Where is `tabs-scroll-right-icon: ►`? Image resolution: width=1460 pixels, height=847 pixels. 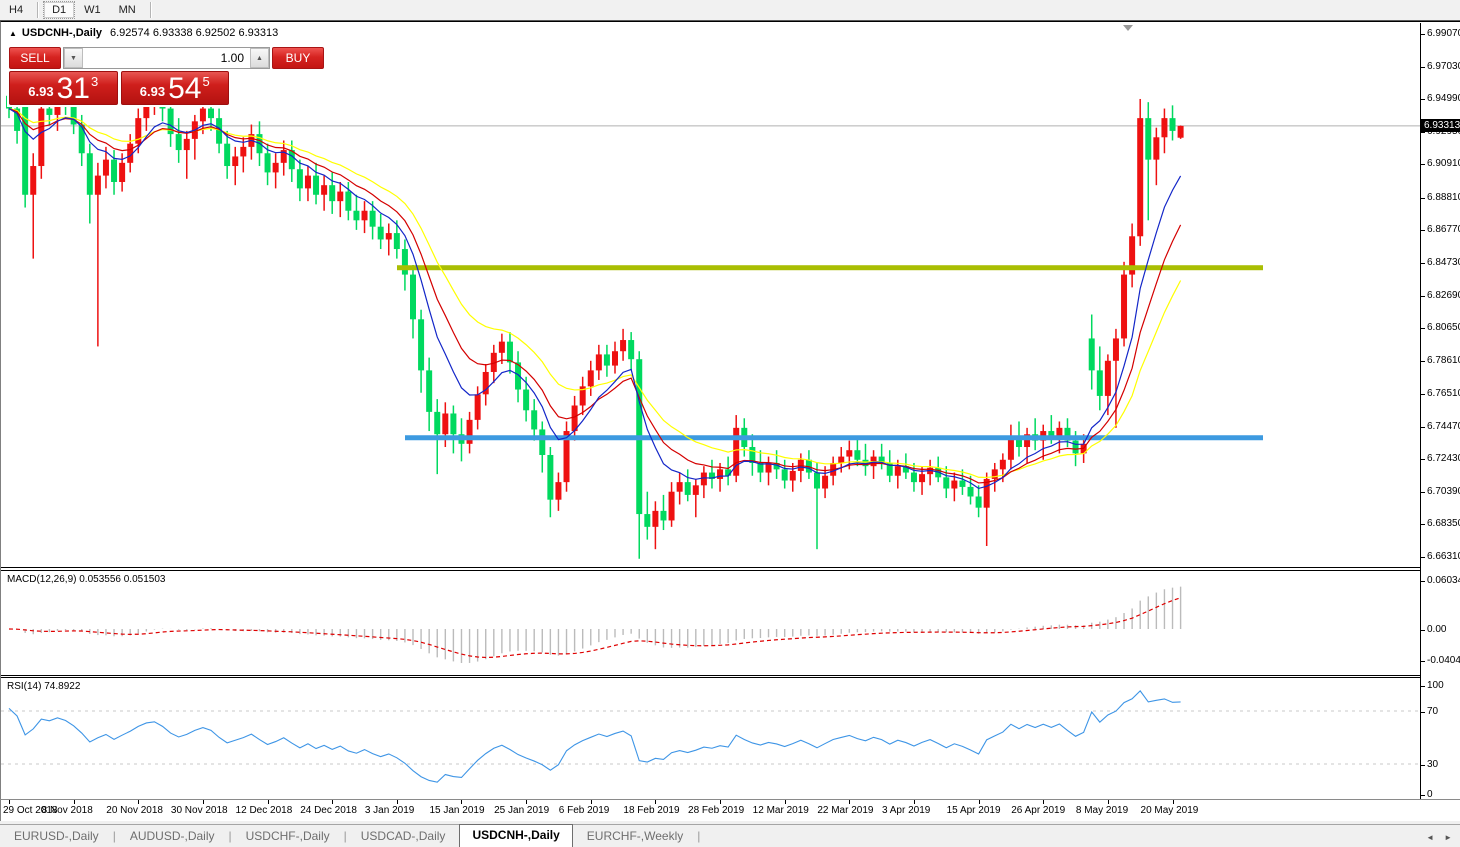 tabs-scroll-right-icon: ► is located at coordinates (1448, 837).